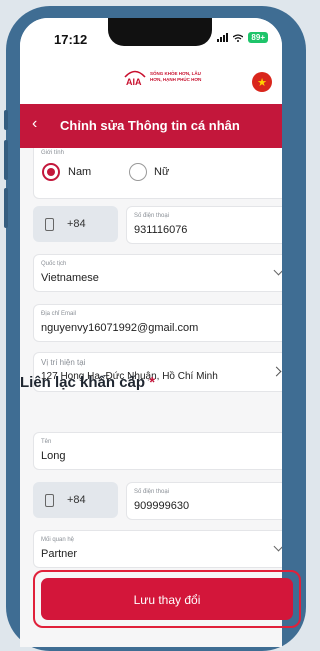 This screenshot has height=651, width=320. I want to click on vietnam-flag-icon: ★, so click(262, 82).